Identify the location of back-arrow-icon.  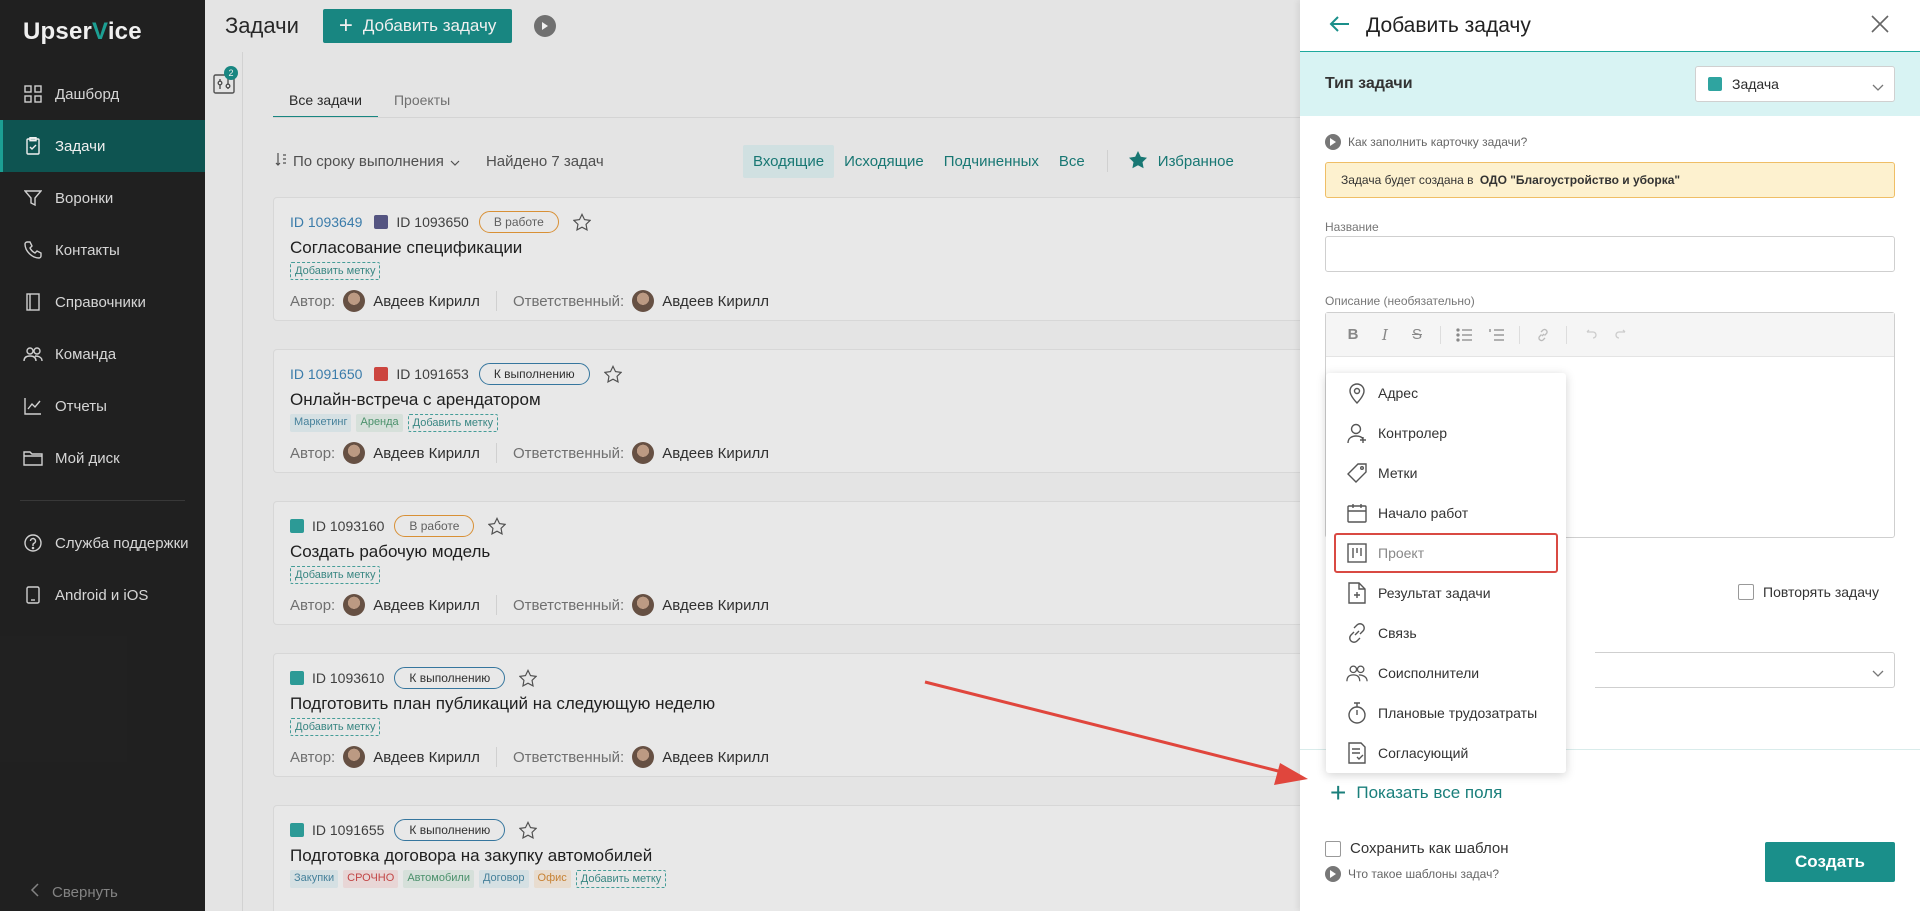
(1339, 26).